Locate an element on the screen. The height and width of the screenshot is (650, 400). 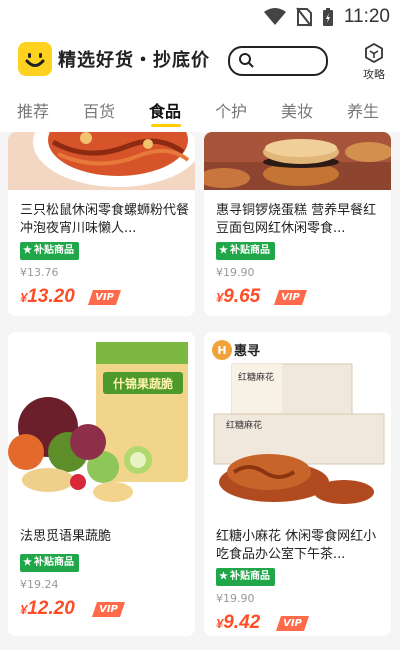
tab-beauty: 美妆 is located at coordinates (297, 110).